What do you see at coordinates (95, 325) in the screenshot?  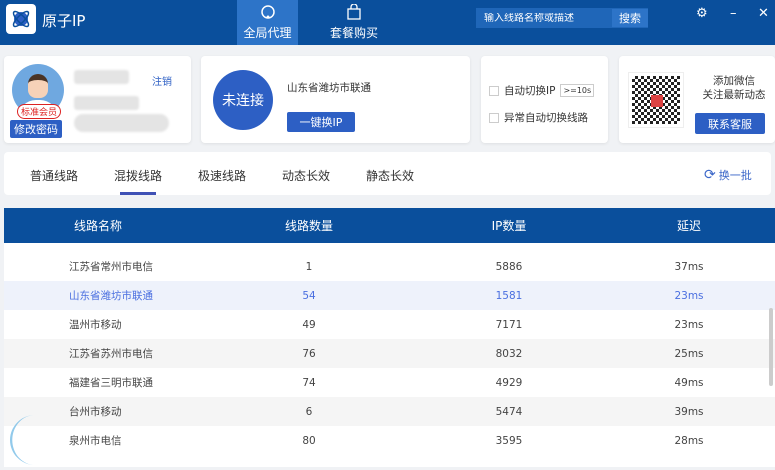 I see `line-name-cell: 温州市移动` at bounding box center [95, 325].